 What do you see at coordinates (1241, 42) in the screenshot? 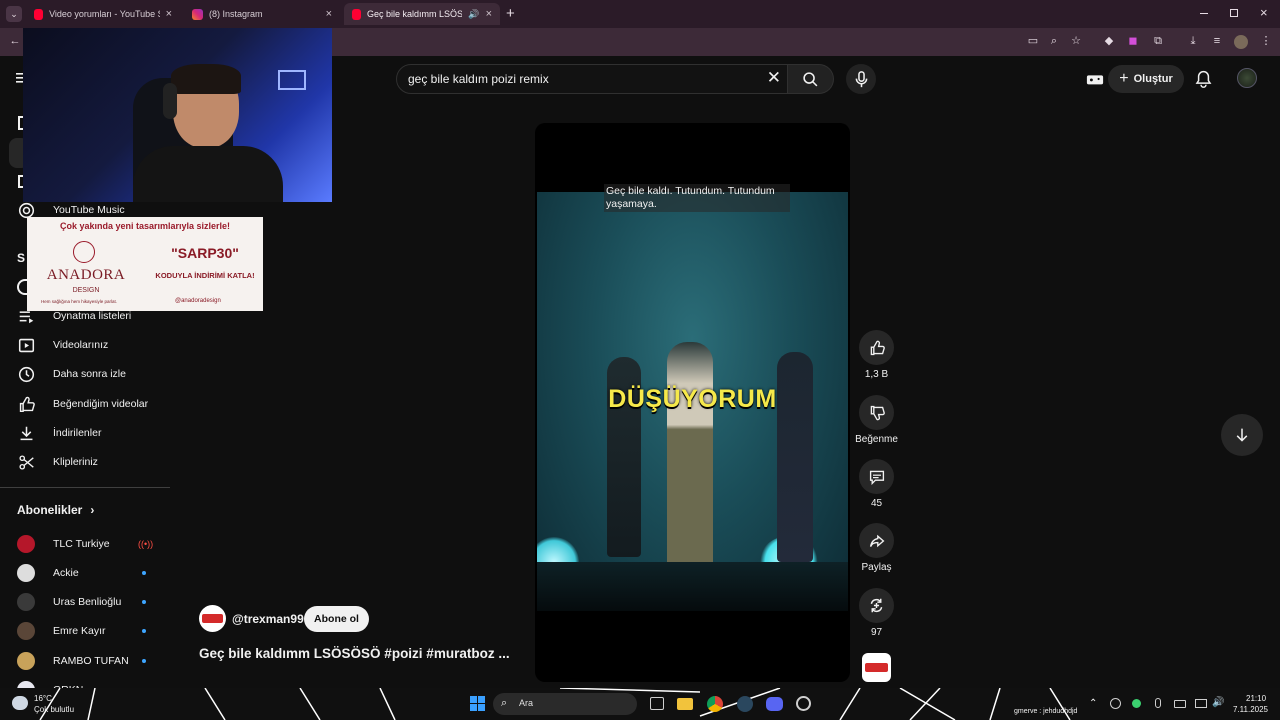
I see `profile-avatar` at bounding box center [1241, 42].